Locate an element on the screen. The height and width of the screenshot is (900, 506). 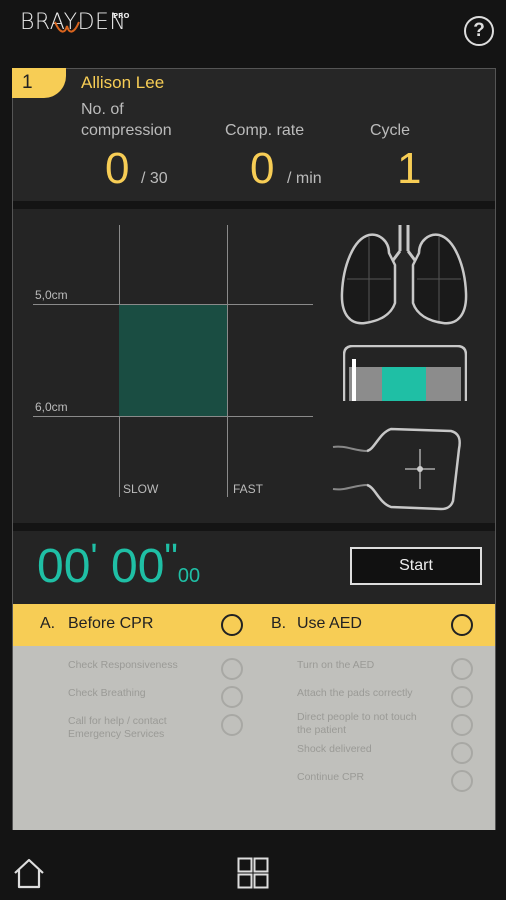
before-cpr-title: Before CPR is located at coordinates (110, 624).